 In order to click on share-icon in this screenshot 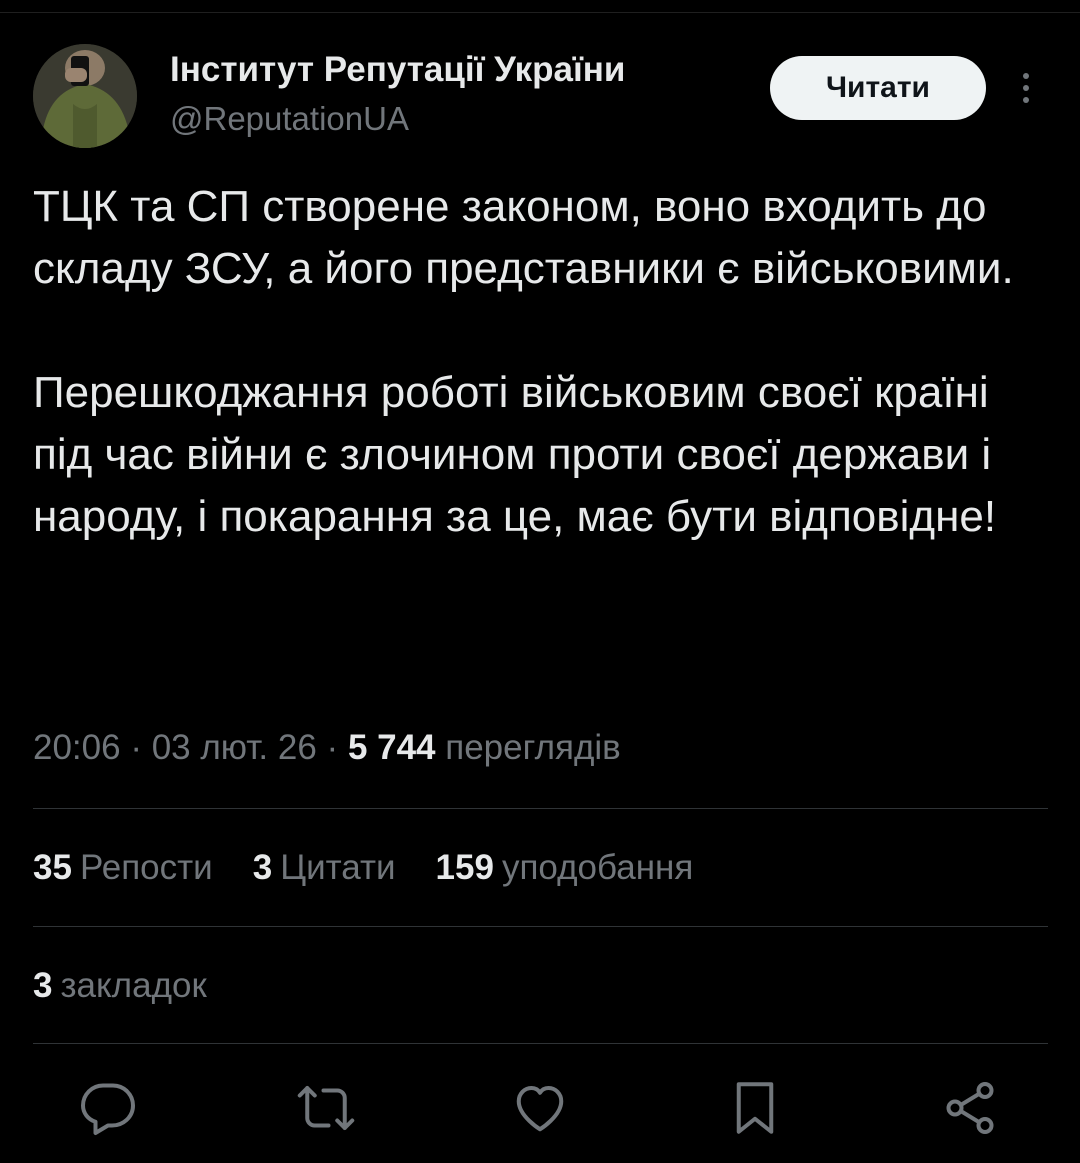, I will do `click(970, 1108)`.